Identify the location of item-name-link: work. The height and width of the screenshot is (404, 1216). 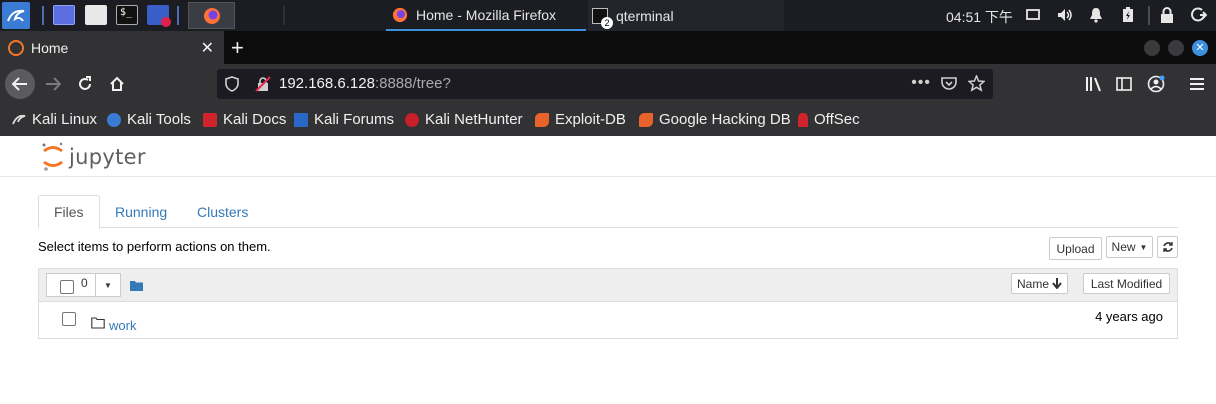
(122, 325).